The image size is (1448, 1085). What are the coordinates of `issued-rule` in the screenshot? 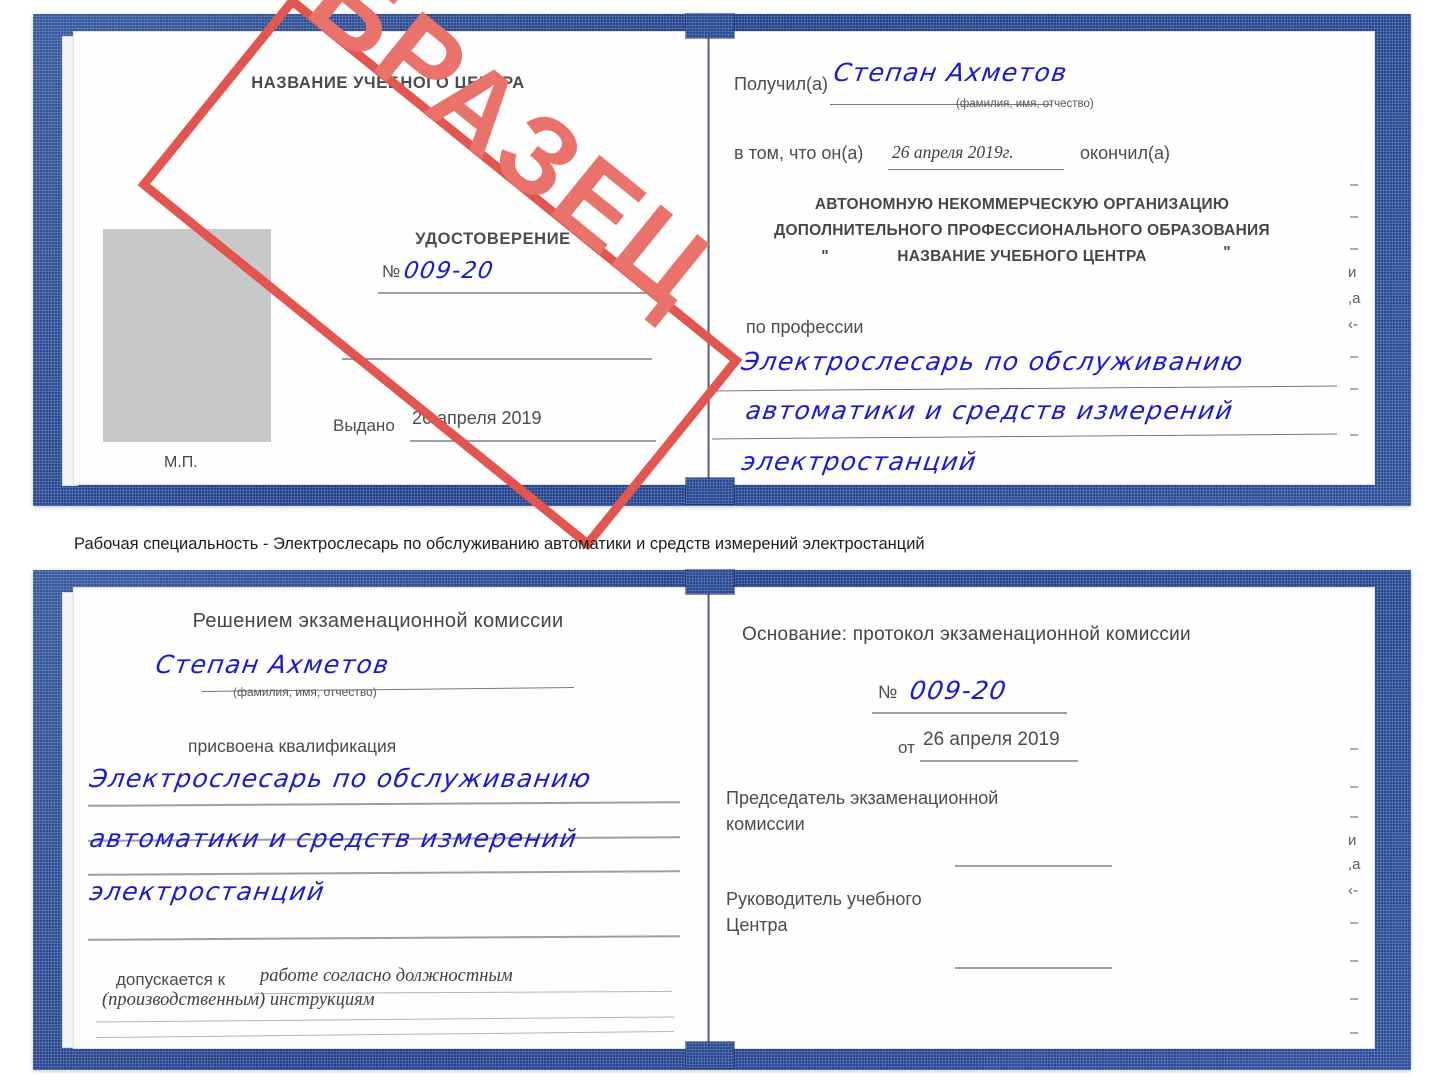 It's located at (533, 441).